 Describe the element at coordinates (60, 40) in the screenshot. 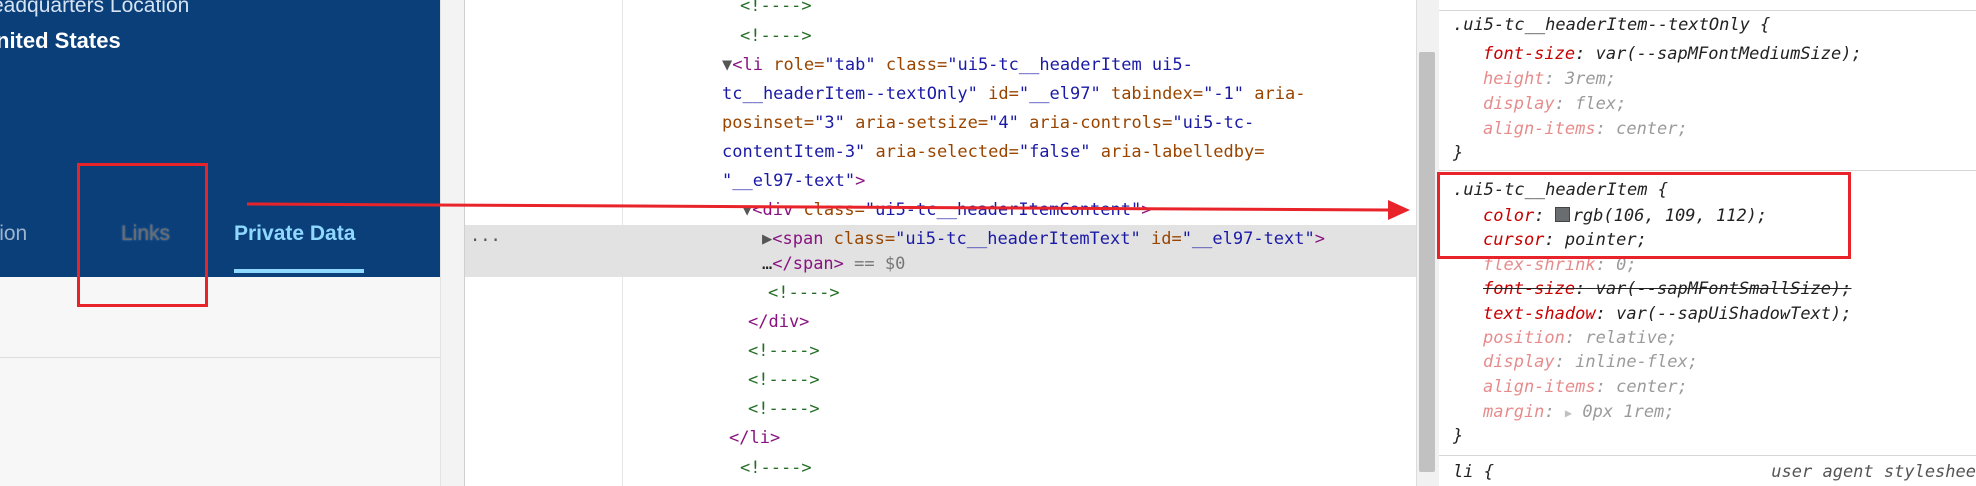

I see `headquarters-location-value: nited States` at that location.